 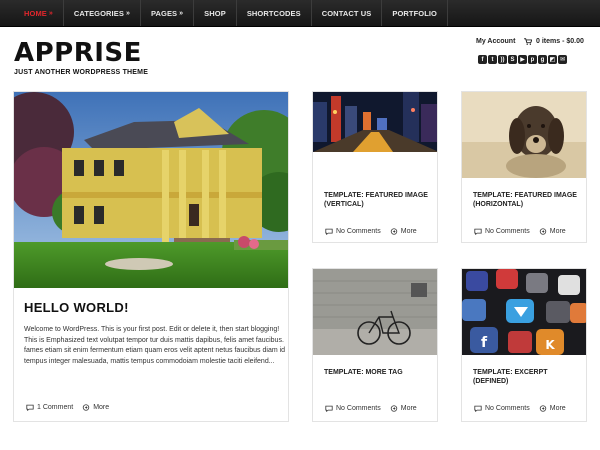 What do you see at coordinates (35, 13) in the screenshot?
I see `nav-item-label: HOME` at bounding box center [35, 13].